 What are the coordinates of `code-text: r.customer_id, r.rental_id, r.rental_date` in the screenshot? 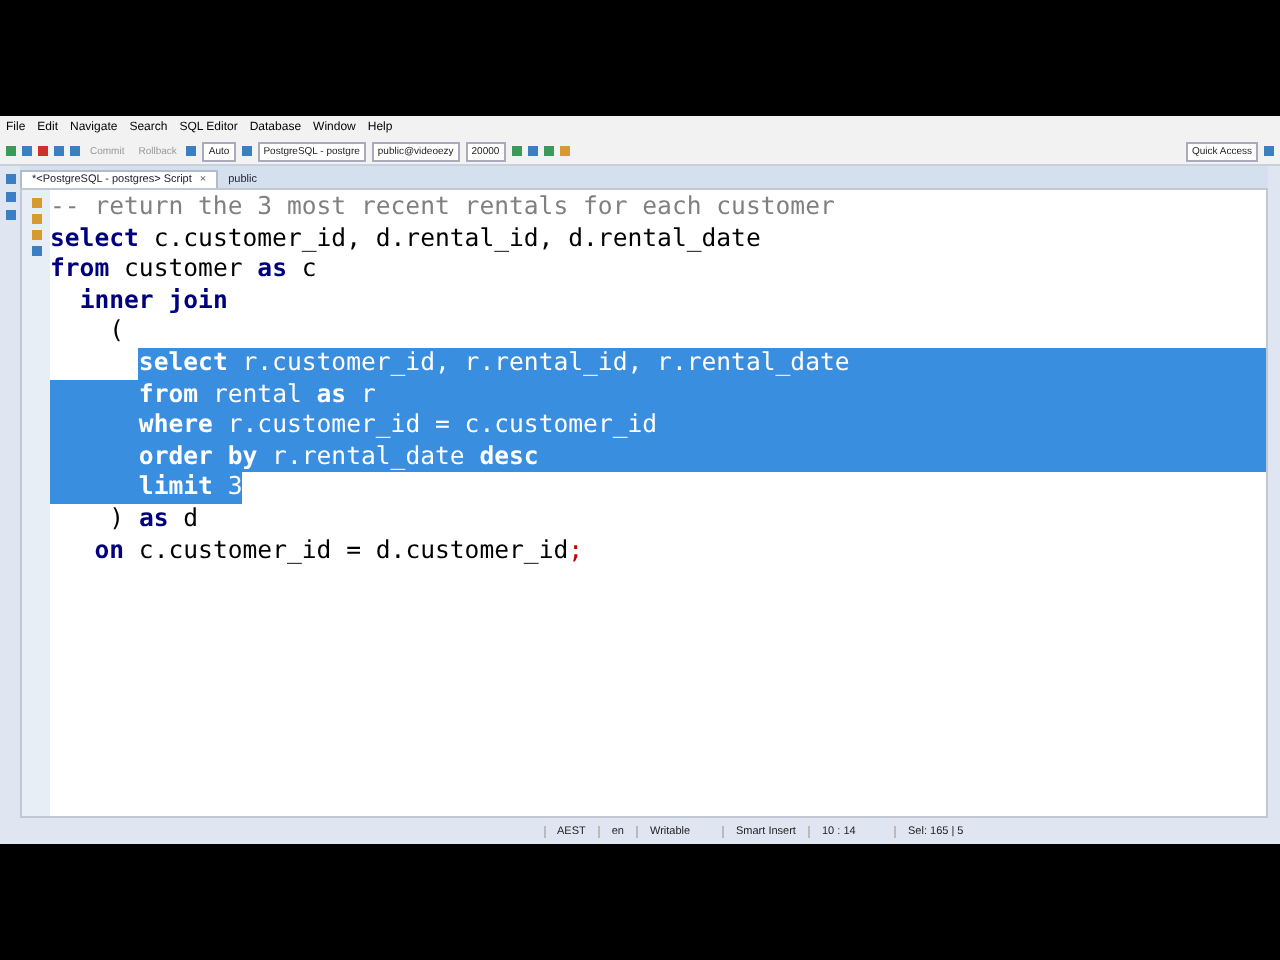 It's located at (545, 361).